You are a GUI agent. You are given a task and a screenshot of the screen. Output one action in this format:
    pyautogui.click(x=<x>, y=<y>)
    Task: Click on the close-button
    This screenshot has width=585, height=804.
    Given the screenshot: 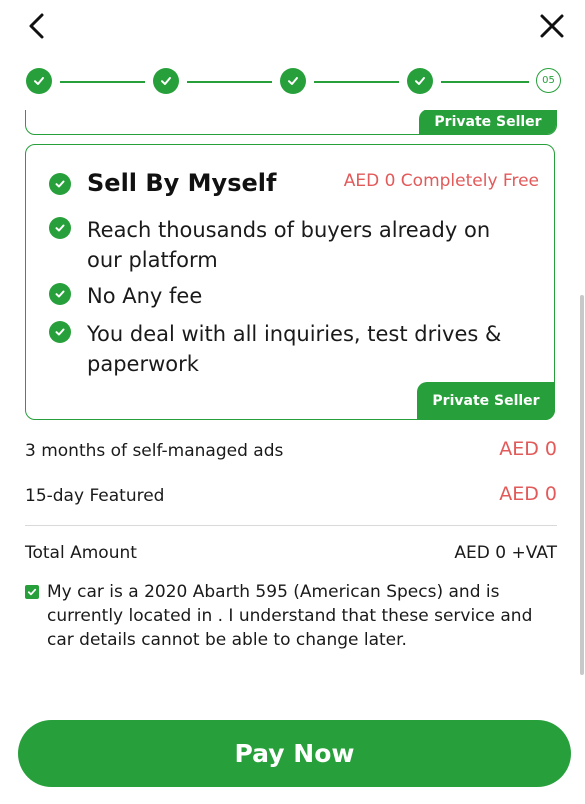 What is the action you would take?
    pyautogui.click(x=552, y=26)
    